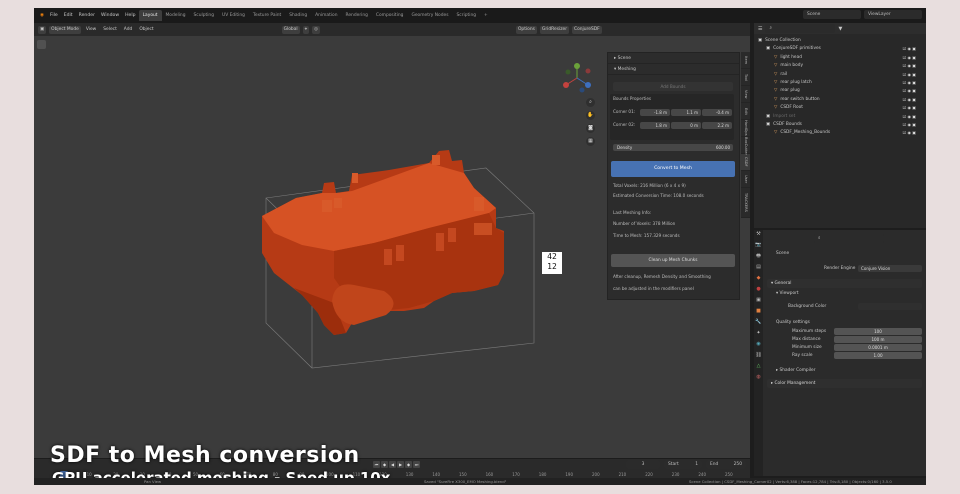  What do you see at coordinates (840, 41) in the screenshot?
I see `outliner-row: ▣ Scene Collection` at bounding box center [840, 41].